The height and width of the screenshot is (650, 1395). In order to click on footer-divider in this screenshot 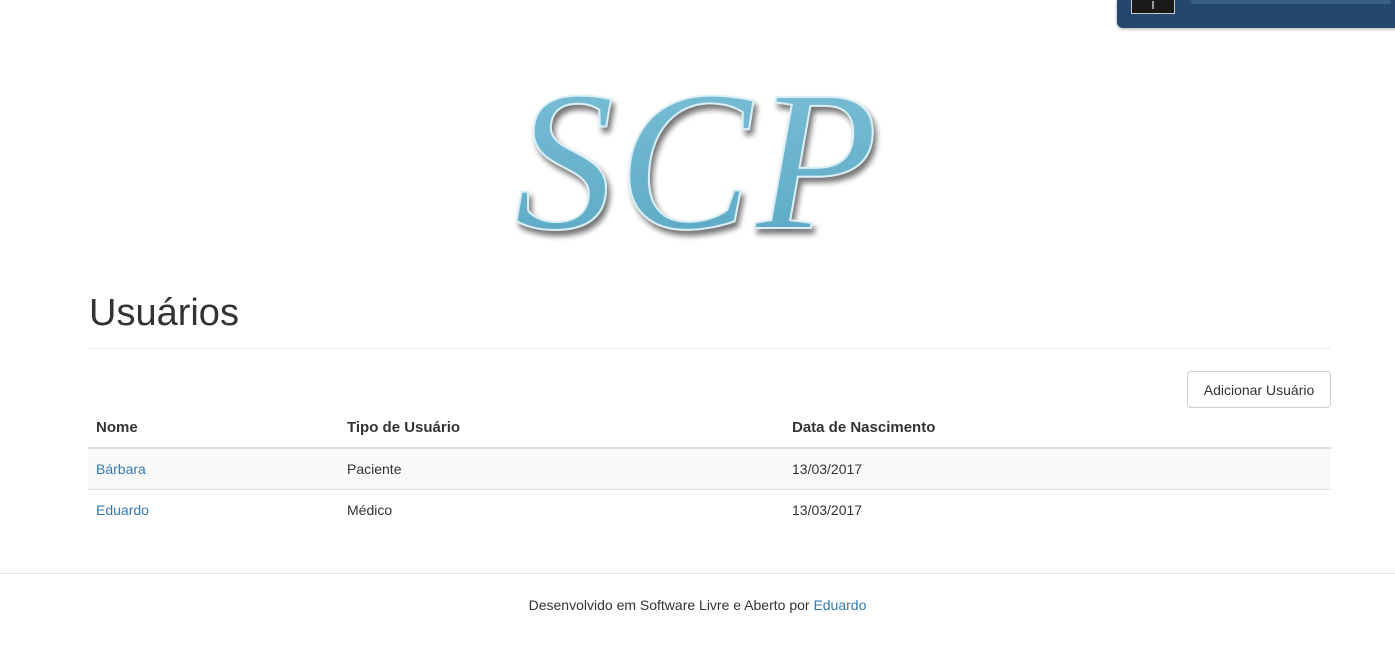, I will do `click(697, 573)`.